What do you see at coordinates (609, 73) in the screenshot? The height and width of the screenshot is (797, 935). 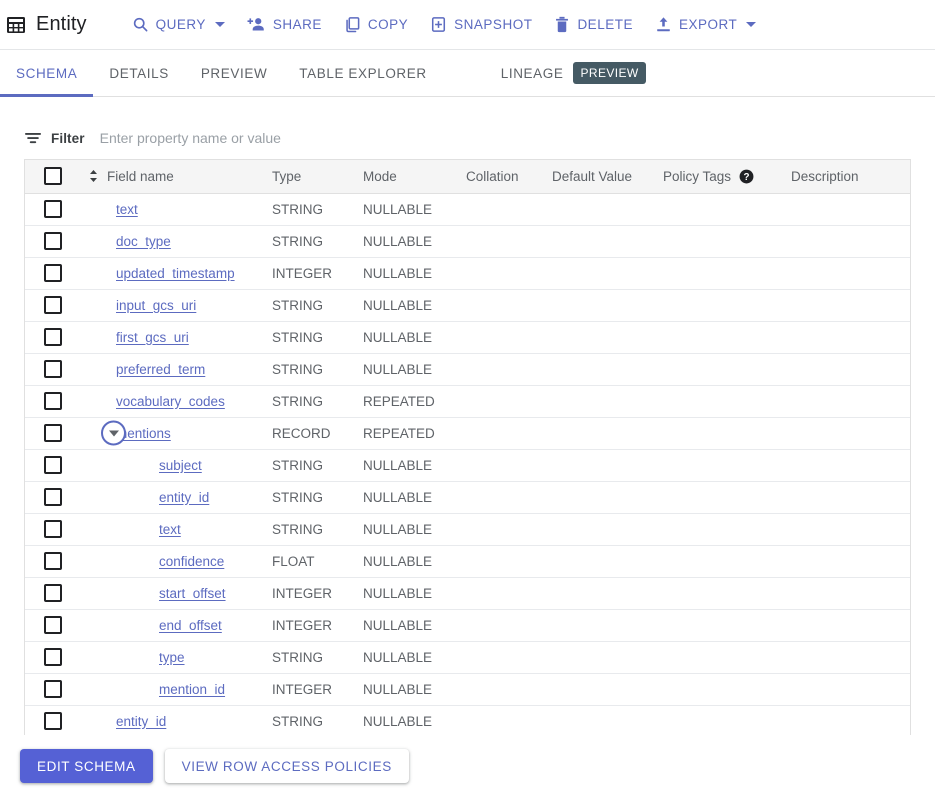 I see `lineage-preview-badge: PREVIEW` at bounding box center [609, 73].